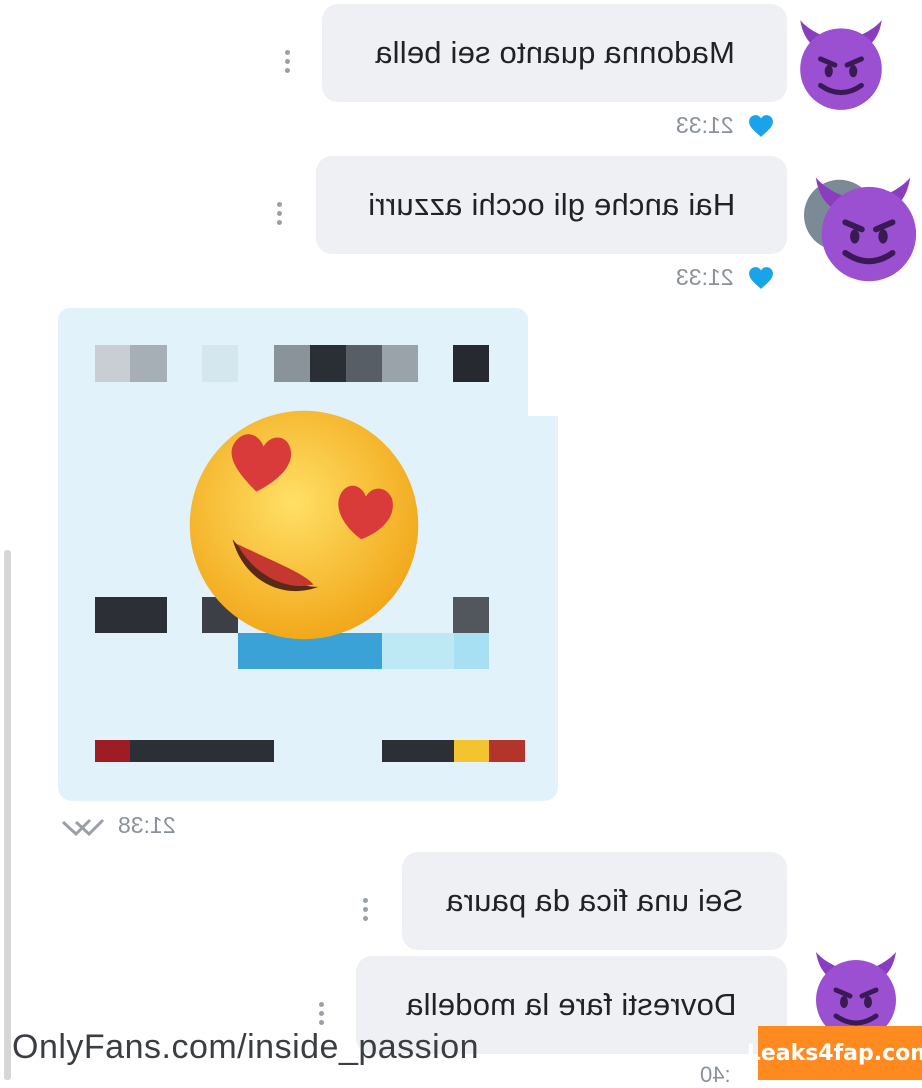 The height and width of the screenshot is (1088, 922). What do you see at coordinates (304, 525) in the screenshot?
I see `heart-eyes-emoji-icon` at bounding box center [304, 525].